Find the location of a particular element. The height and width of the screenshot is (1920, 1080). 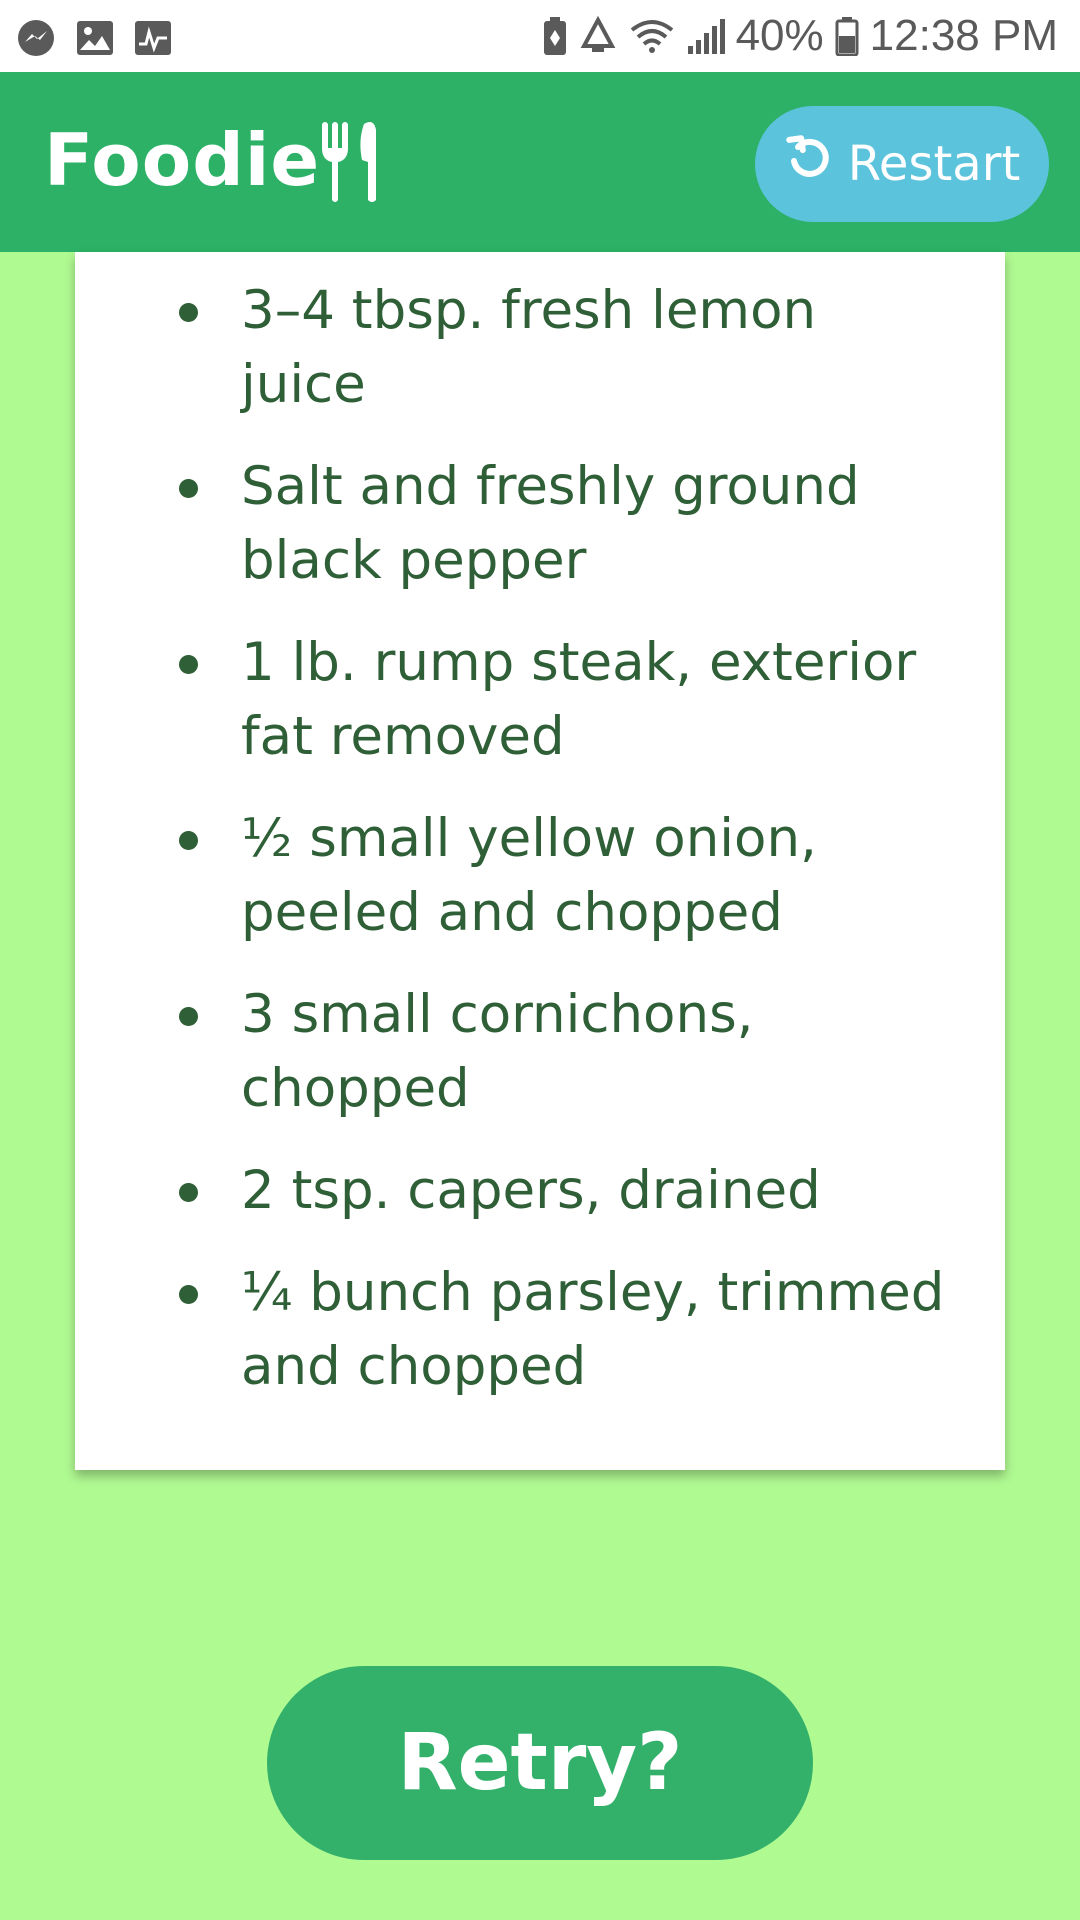

battery-saver-icon is located at coordinates (555, 36).